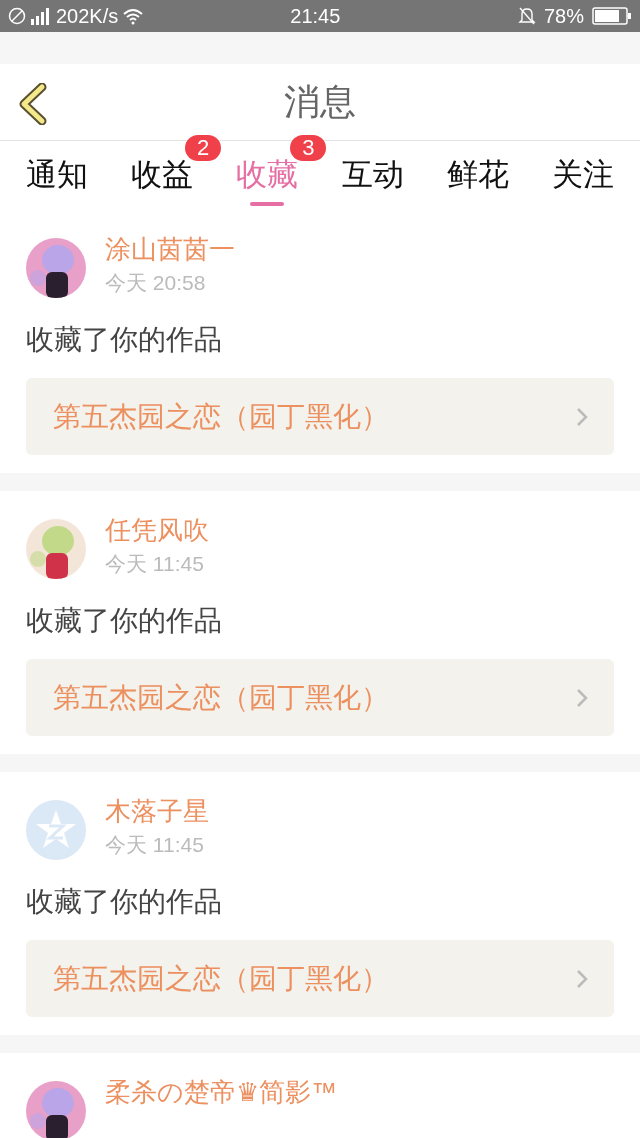 The width and height of the screenshot is (640, 1138). I want to click on tab: 互动, so click(372, 175).